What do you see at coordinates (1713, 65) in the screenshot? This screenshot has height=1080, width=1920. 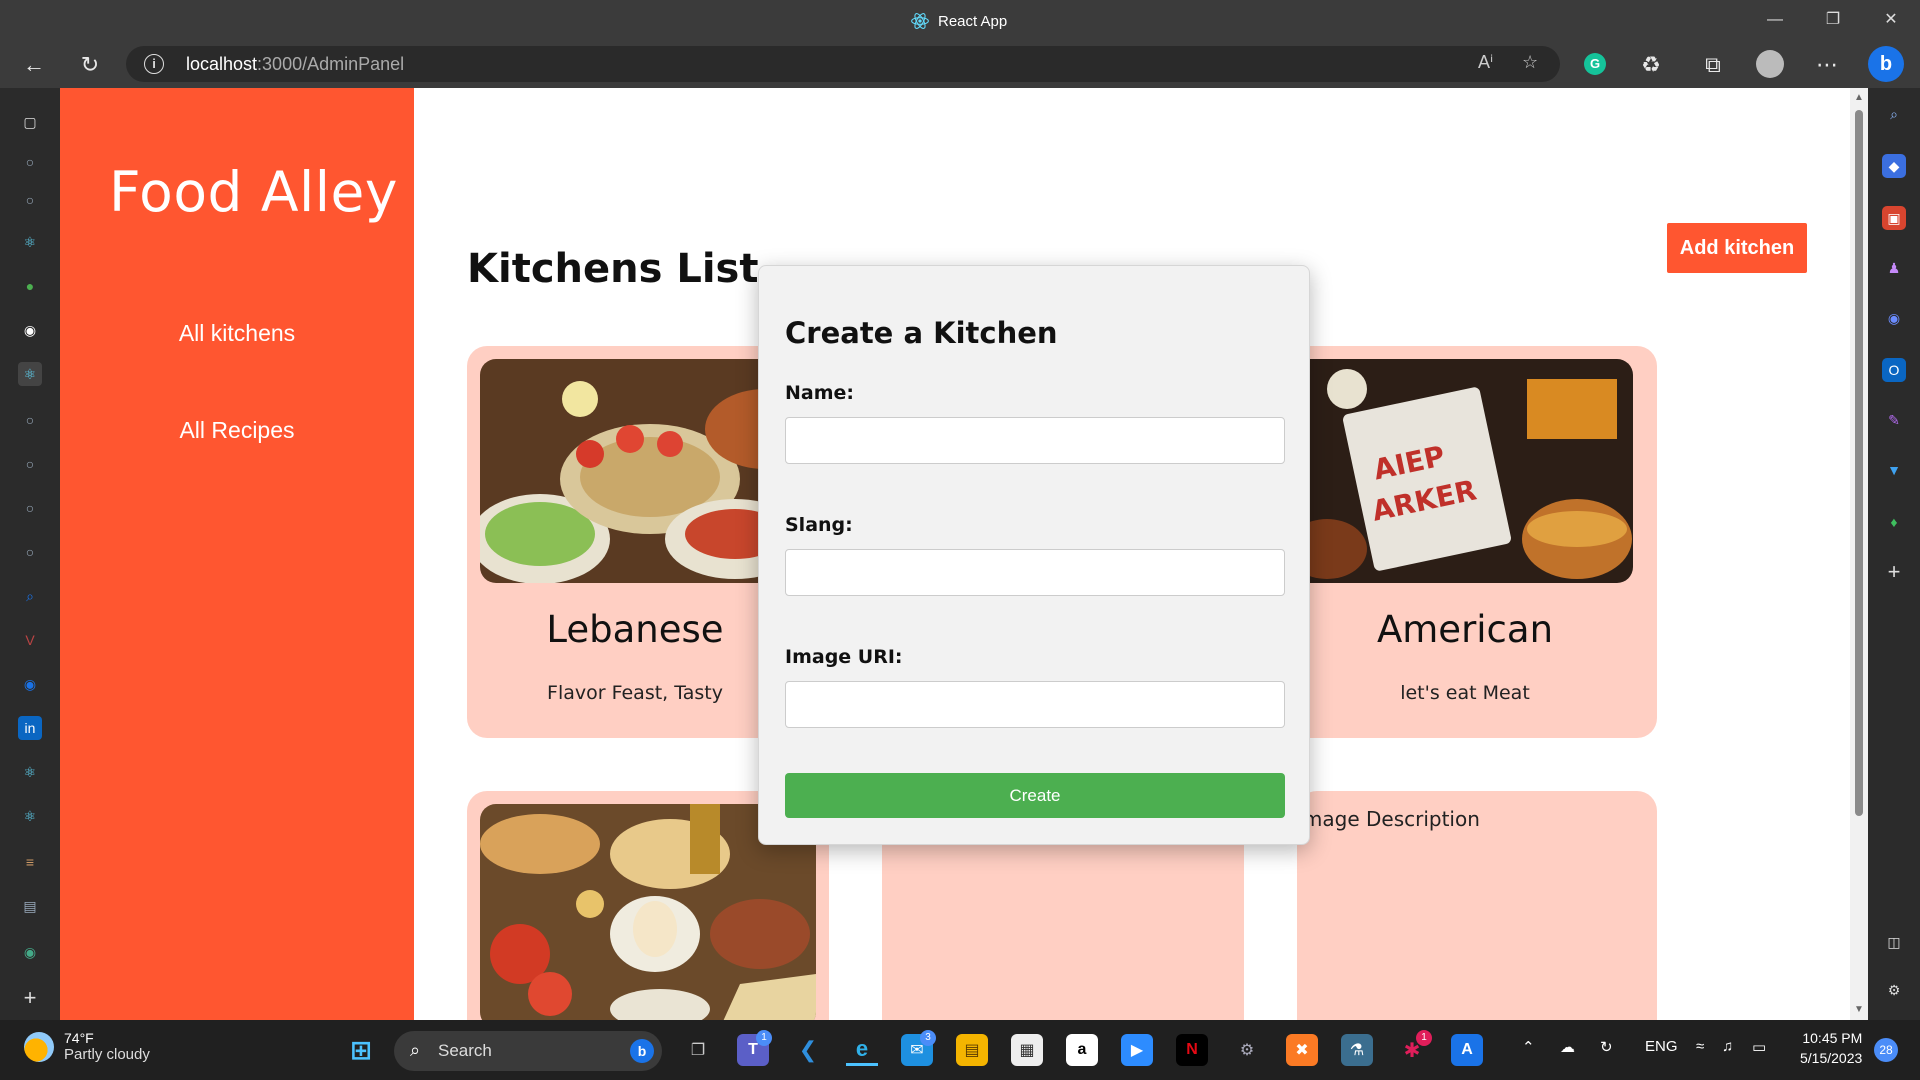 I see `collections-icon: ⧉` at bounding box center [1713, 65].